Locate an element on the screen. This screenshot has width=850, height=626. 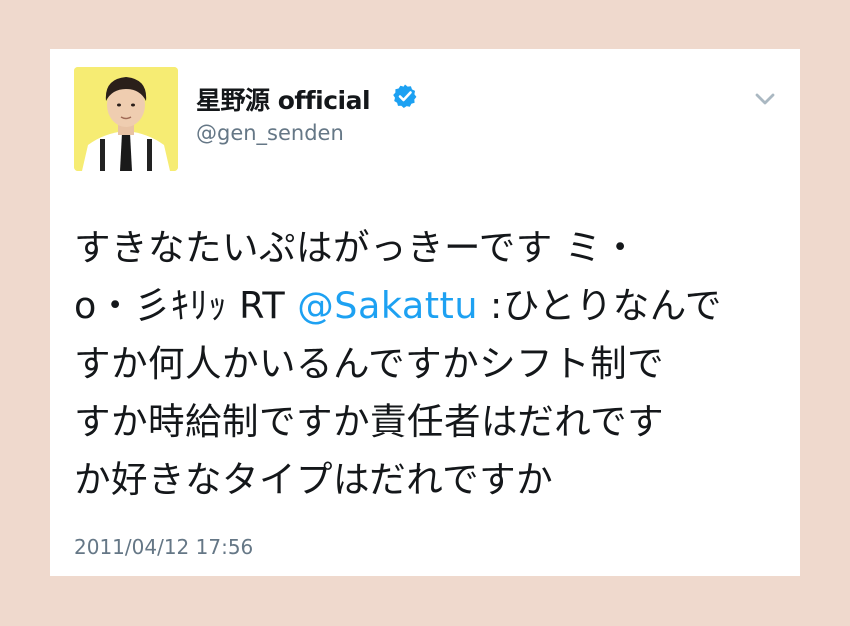
mention-link: @Sakattu is located at coordinates (387, 305).